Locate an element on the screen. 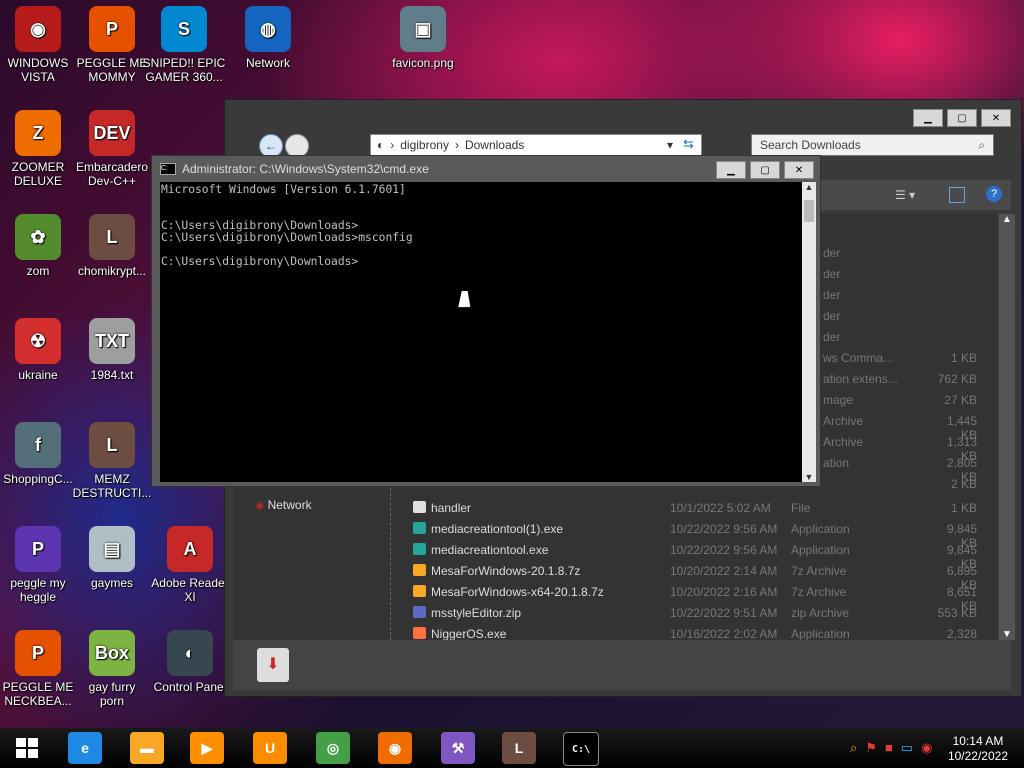 The image size is (1024, 768). file-name: MesaForWindows-x64-20.1.8.7z is located at coordinates (517, 592).